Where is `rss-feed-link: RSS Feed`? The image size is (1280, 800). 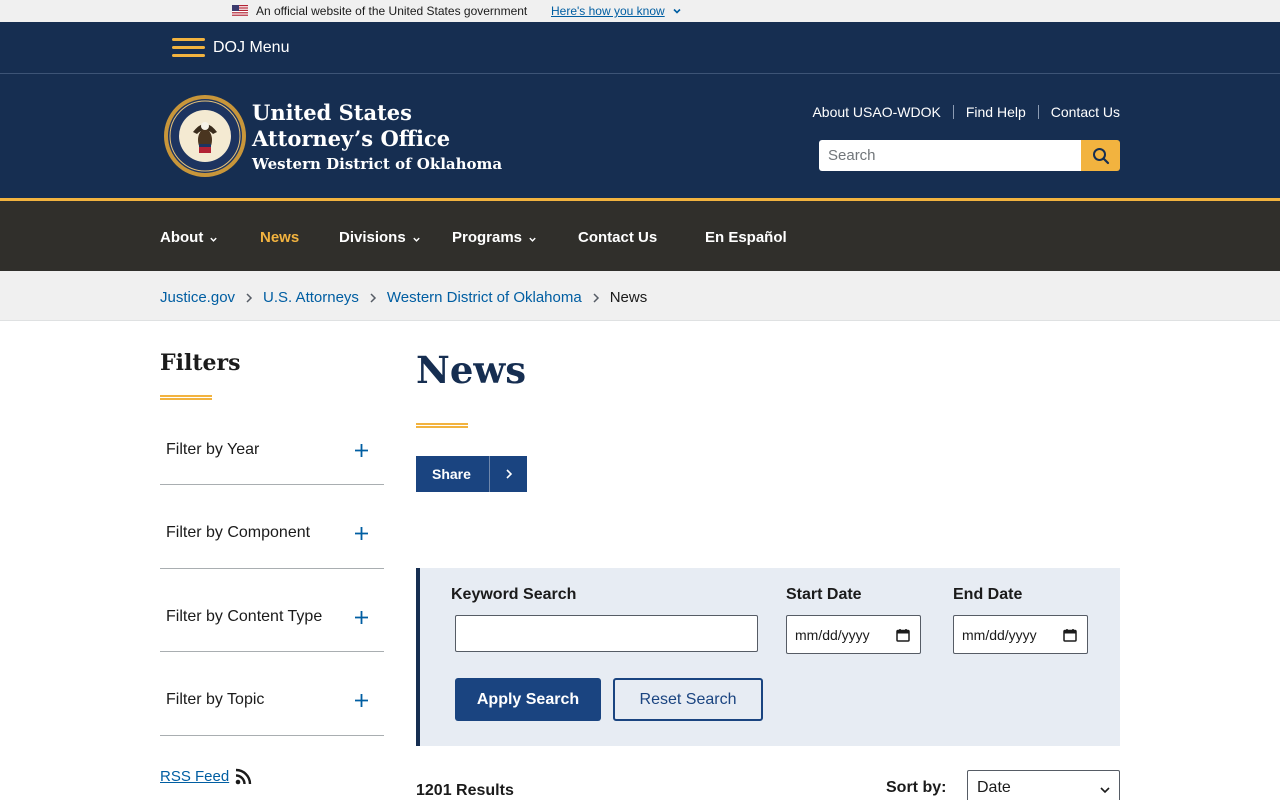 rss-feed-link: RSS Feed is located at coordinates (206, 776).